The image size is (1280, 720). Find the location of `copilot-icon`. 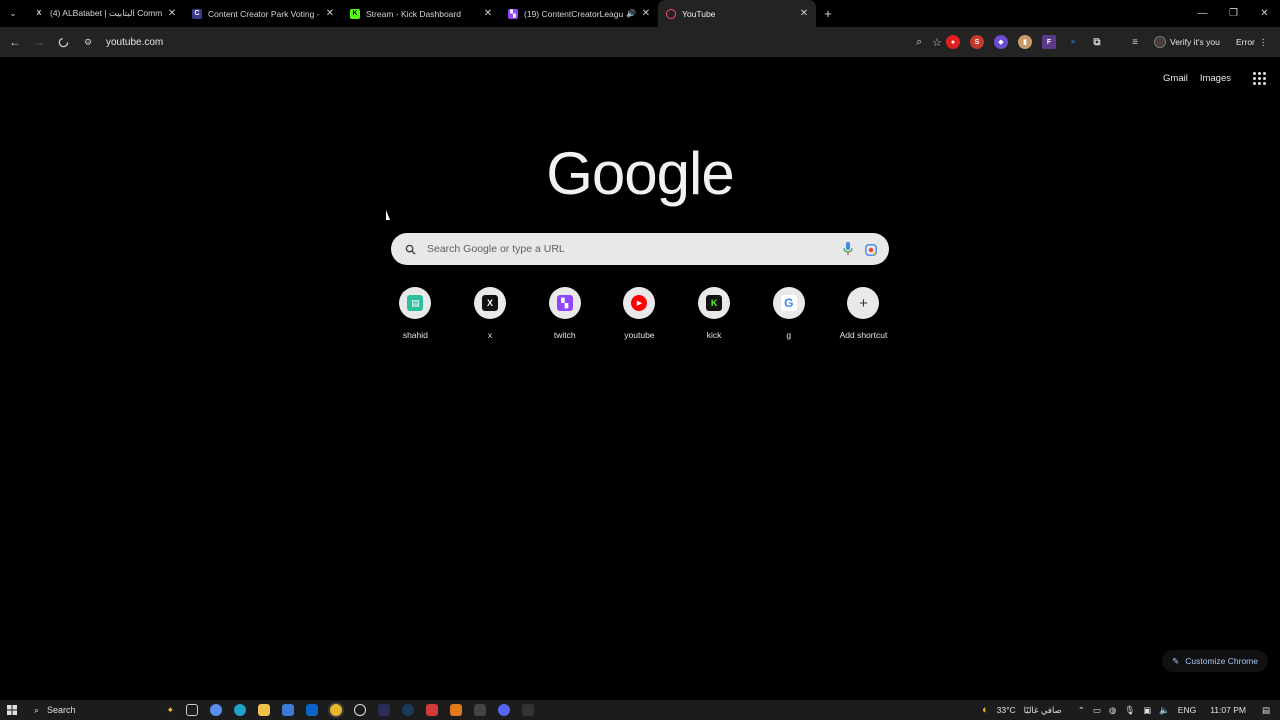

copilot-icon is located at coordinates (216, 710).